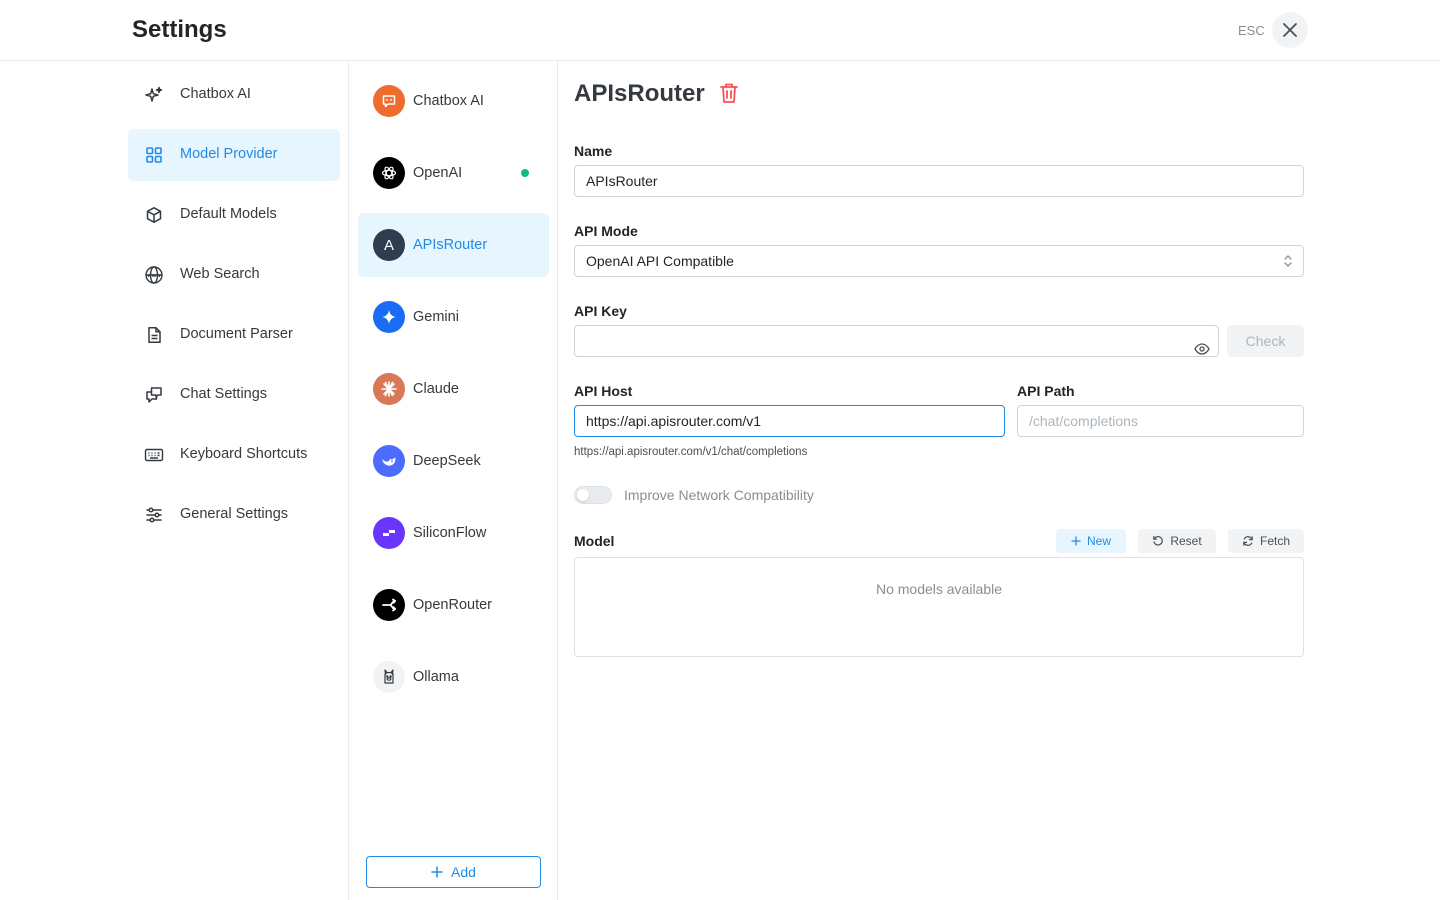 The height and width of the screenshot is (900, 1440). I want to click on close-button, so click(1290, 30).